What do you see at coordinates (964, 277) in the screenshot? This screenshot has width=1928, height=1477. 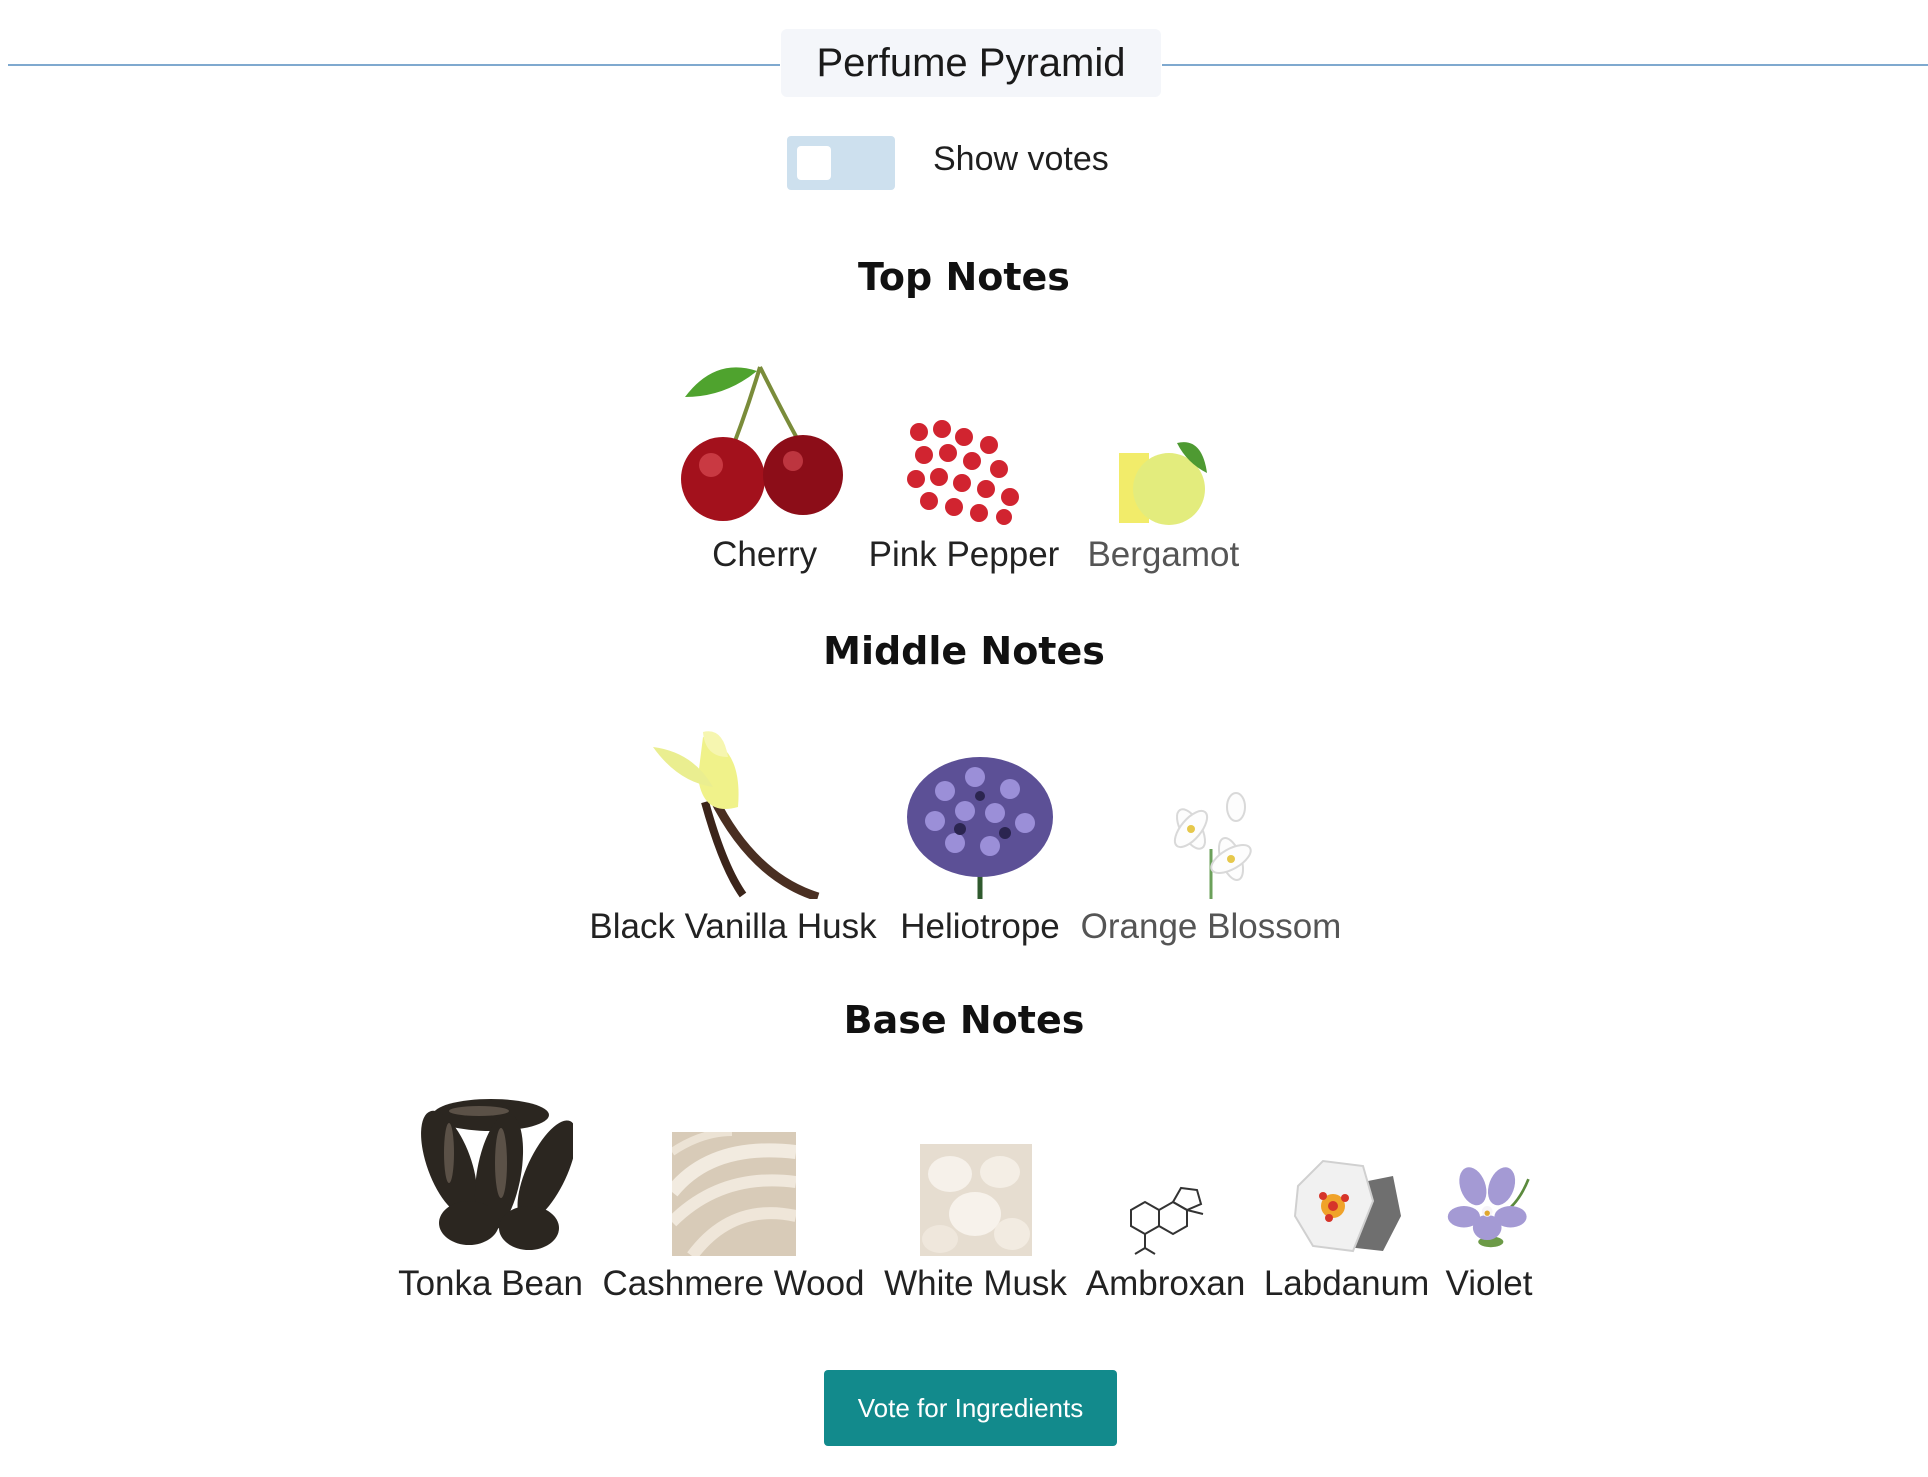 I see `section-title-top-notes: Top Notes` at bounding box center [964, 277].